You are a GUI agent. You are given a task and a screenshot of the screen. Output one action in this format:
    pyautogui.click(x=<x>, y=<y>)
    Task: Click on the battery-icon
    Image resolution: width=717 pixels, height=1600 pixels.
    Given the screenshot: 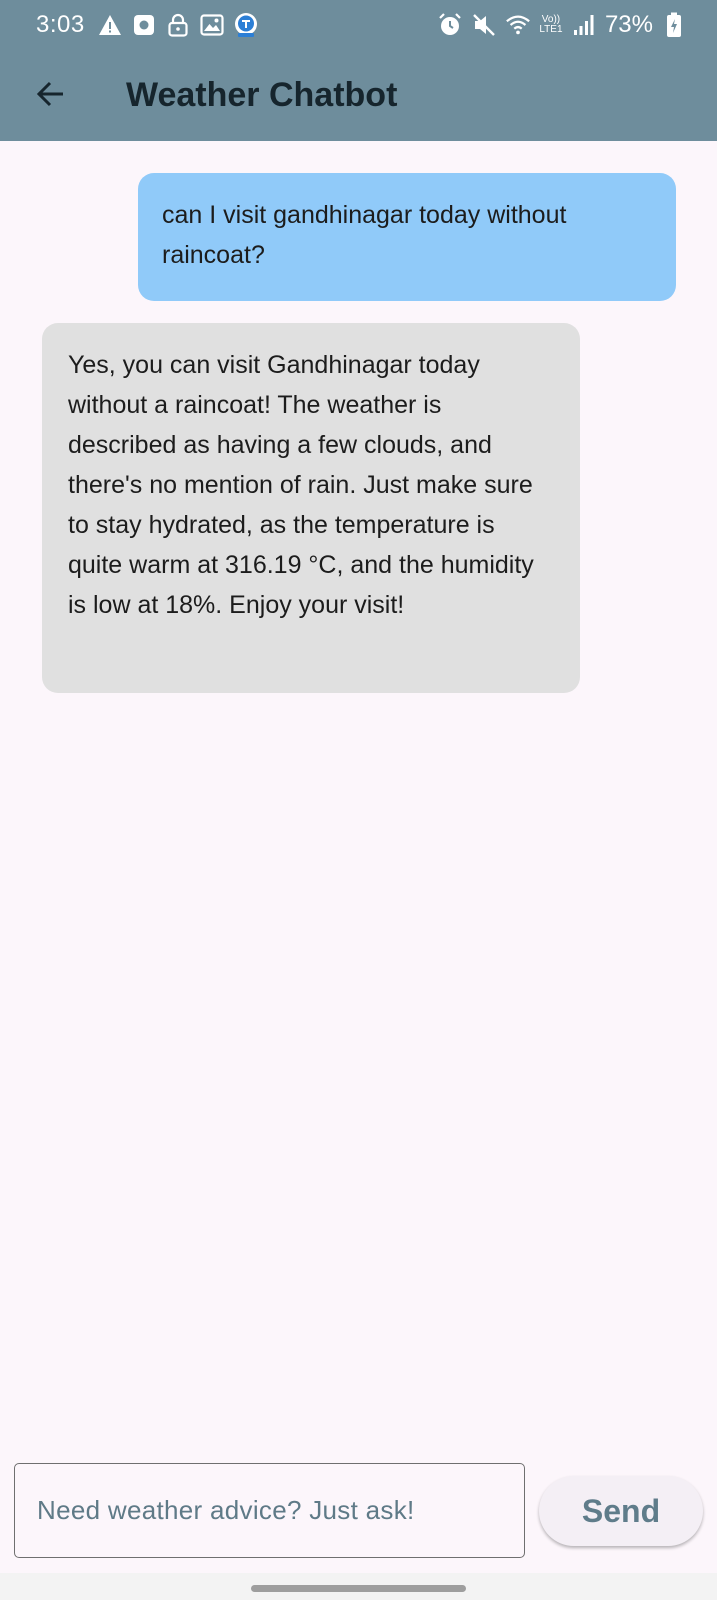 What is the action you would take?
    pyautogui.click(x=674, y=25)
    